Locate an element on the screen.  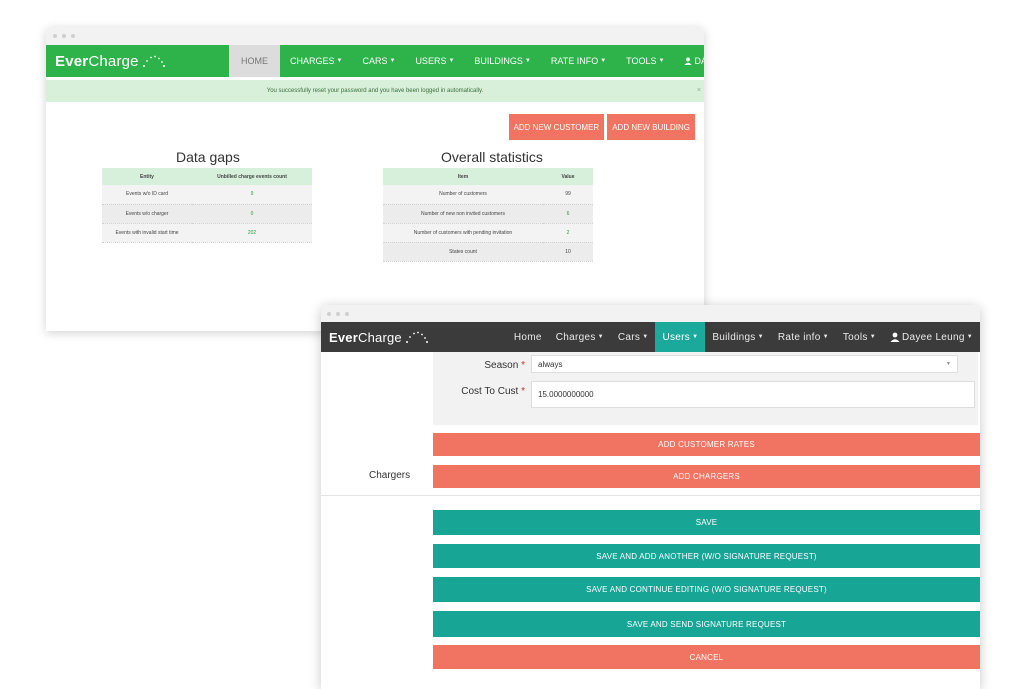
add-customer-rates-button: ADD CUSTOMER RATES is located at coordinates (706, 444).